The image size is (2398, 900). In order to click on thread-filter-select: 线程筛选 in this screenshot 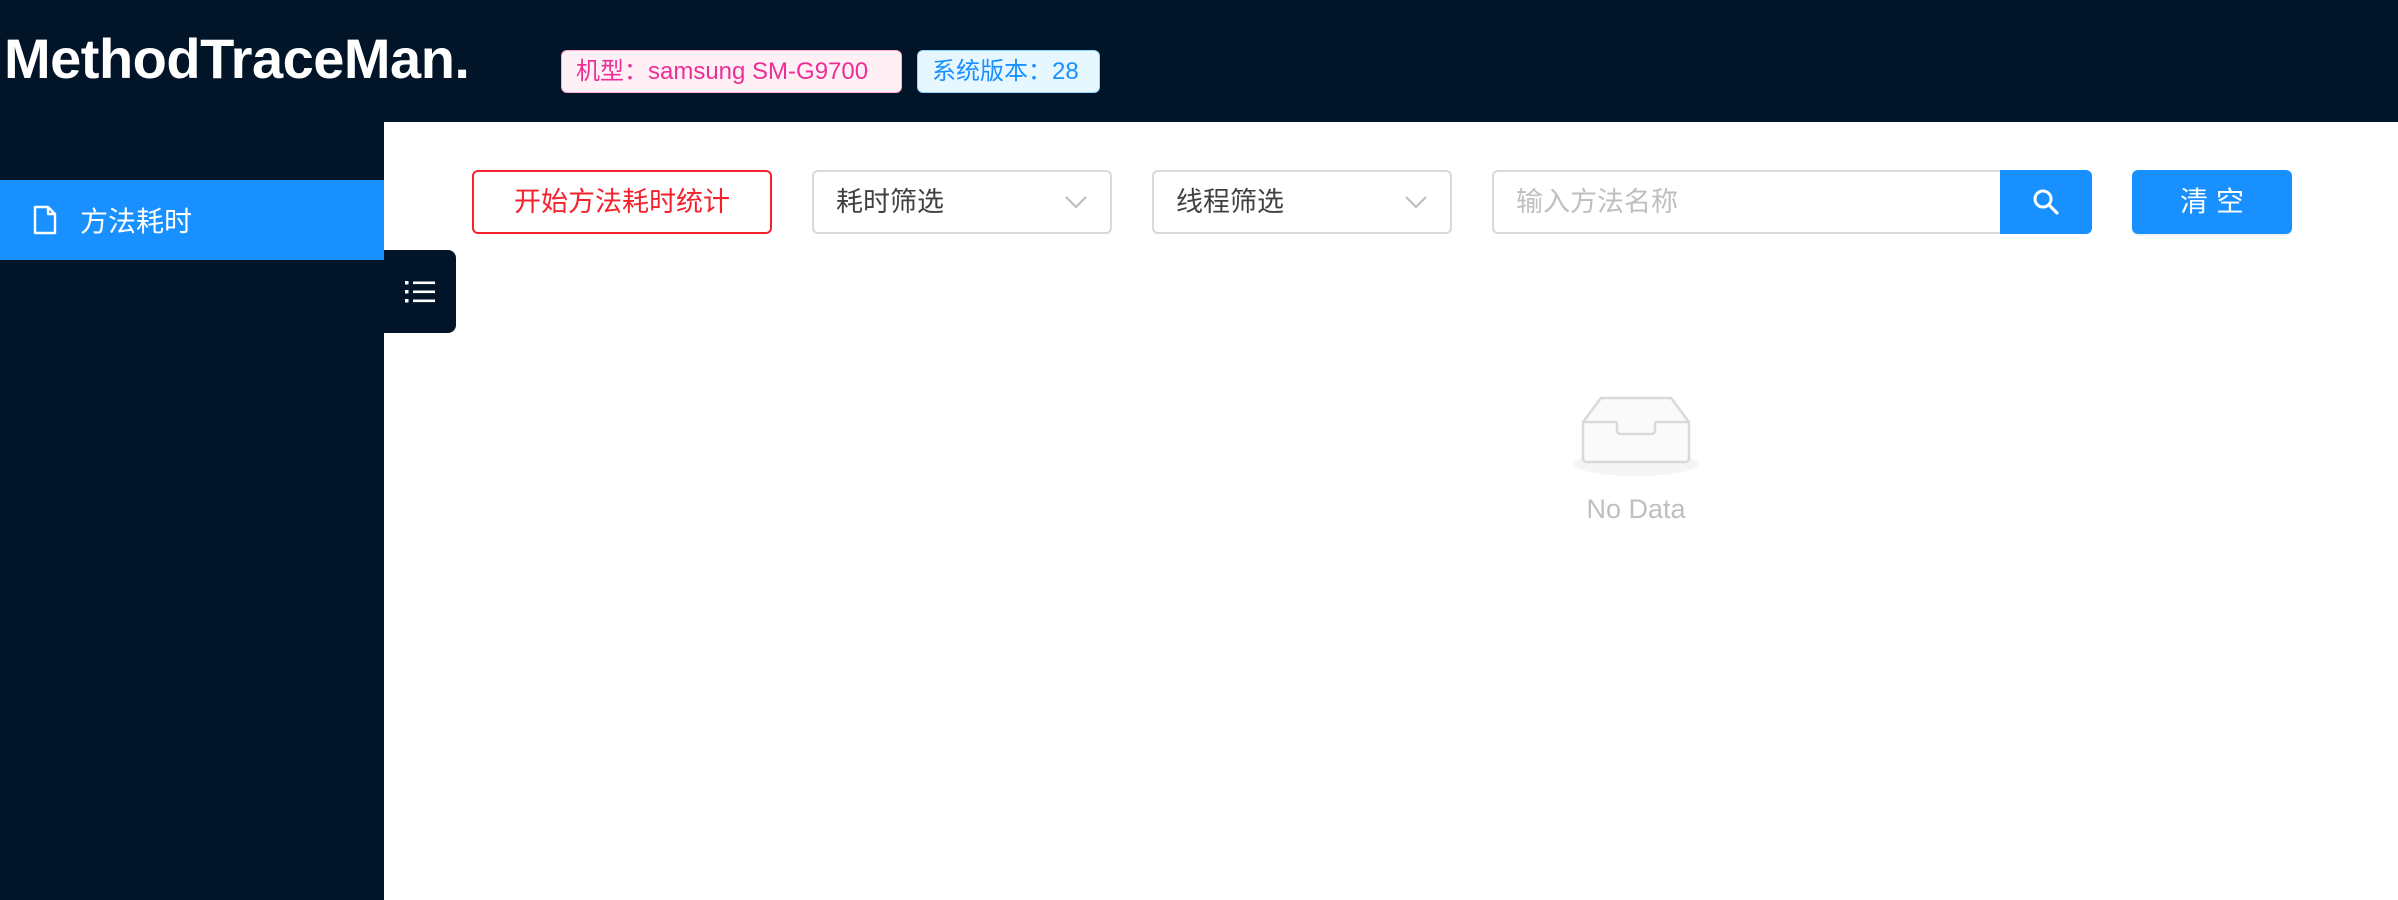, I will do `click(1302, 202)`.